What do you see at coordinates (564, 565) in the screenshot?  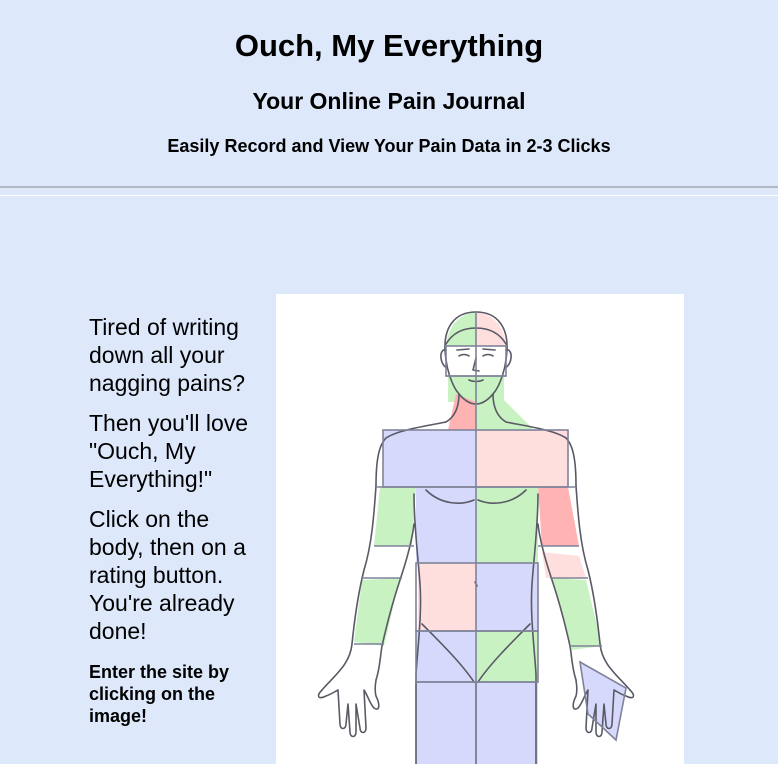 I see `region-elbow-right` at bounding box center [564, 565].